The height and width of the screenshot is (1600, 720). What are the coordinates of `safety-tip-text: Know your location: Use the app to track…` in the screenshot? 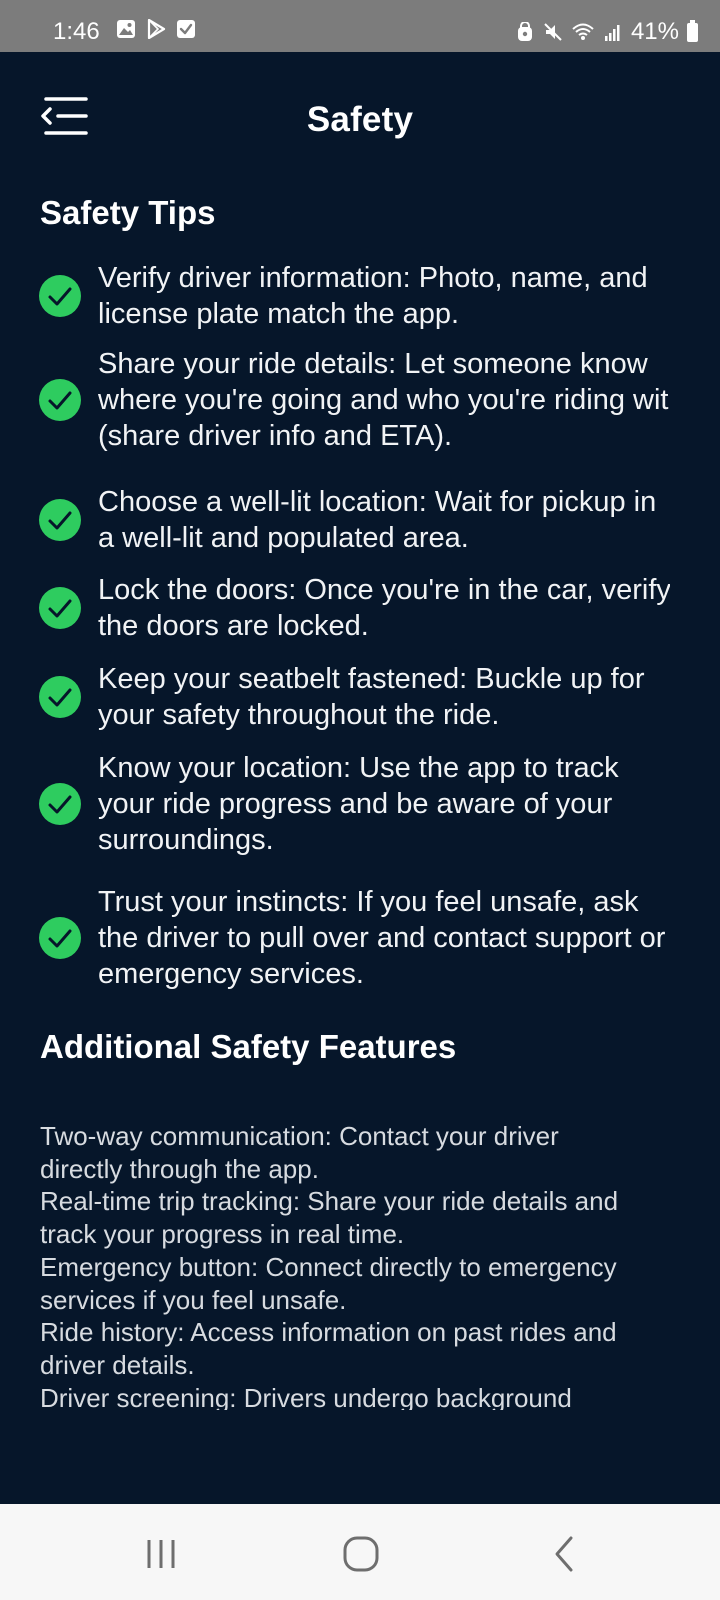 It's located at (358, 804).